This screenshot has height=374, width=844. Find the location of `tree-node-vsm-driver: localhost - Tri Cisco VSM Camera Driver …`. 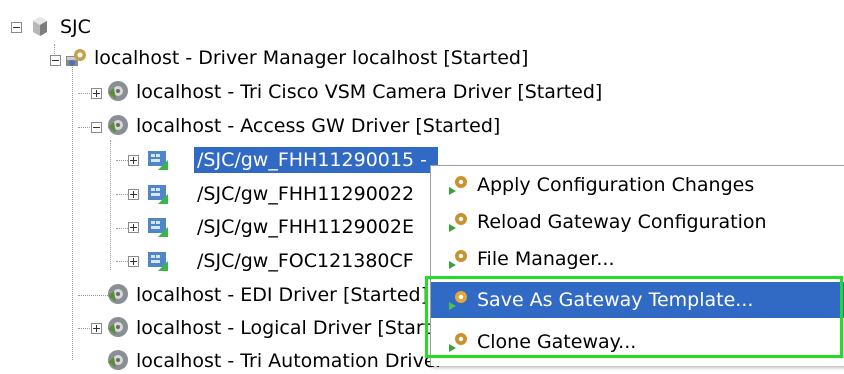

tree-node-vsm-driver: localhost - Tri Cisco VSM Camera Driver … is located at coordinates (369, 92).